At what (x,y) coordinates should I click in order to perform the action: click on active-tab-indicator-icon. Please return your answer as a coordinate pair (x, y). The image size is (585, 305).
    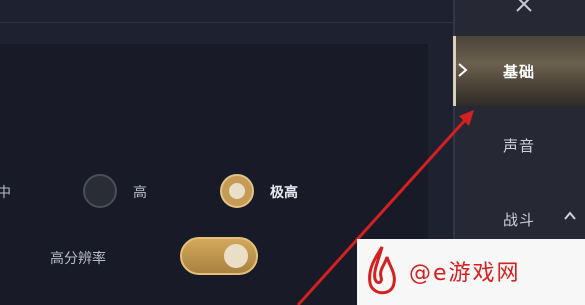
    Looking at the image, I should click on (463, 70).